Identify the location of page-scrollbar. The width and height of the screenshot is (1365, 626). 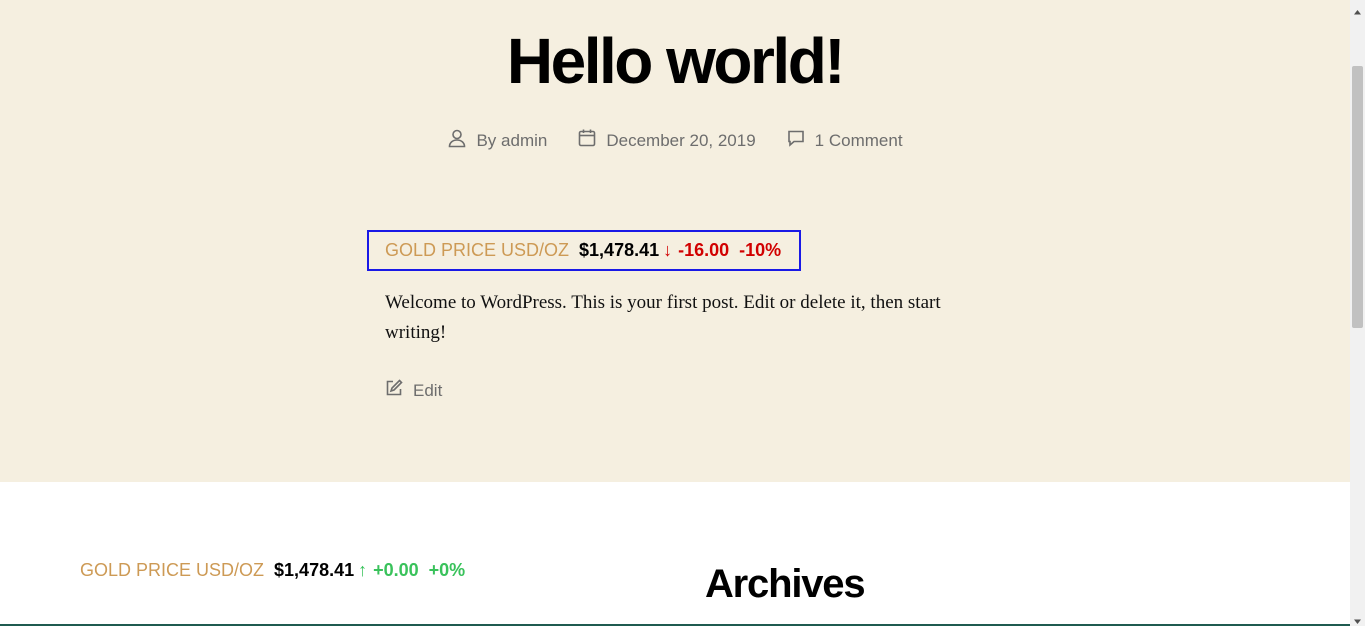
(1357, 313).